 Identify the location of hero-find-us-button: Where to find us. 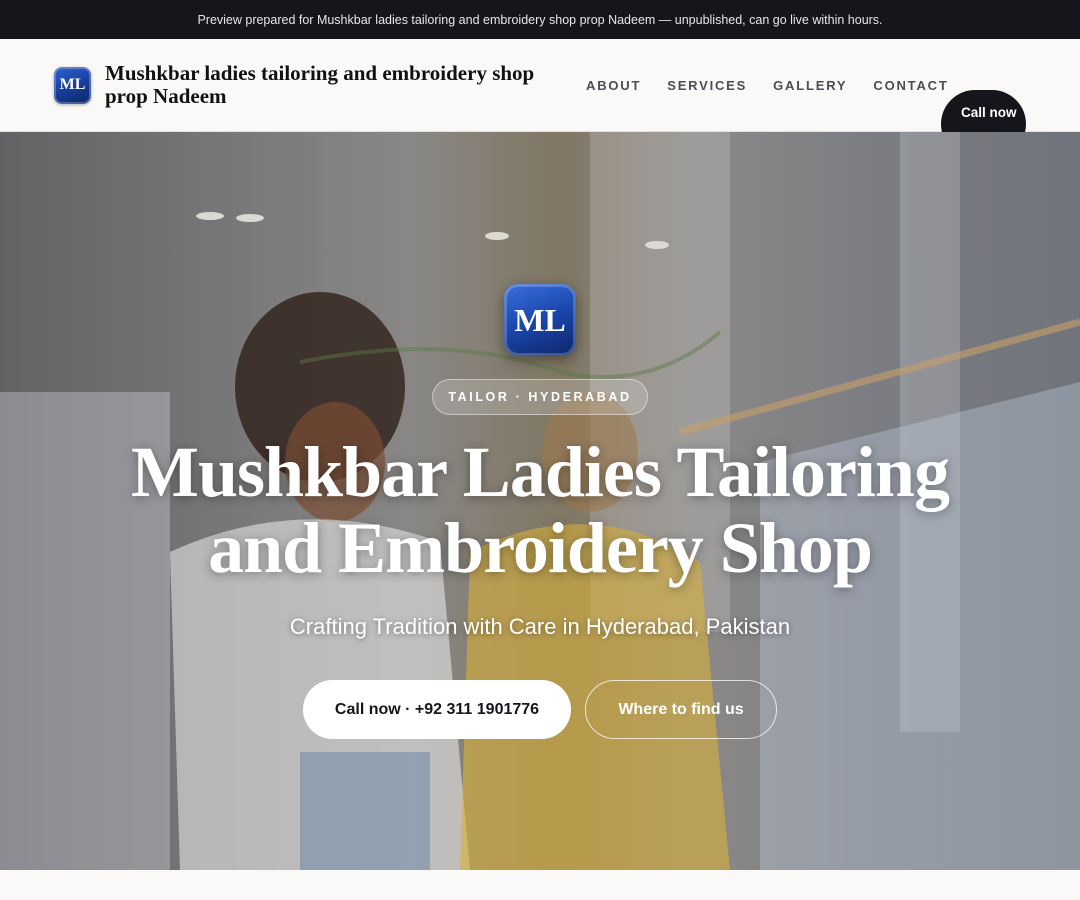
(681, 709).